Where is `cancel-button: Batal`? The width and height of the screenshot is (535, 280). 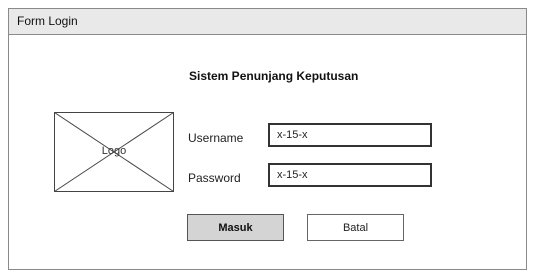
cancel-button: Batal is located at coordinates (355, 227).